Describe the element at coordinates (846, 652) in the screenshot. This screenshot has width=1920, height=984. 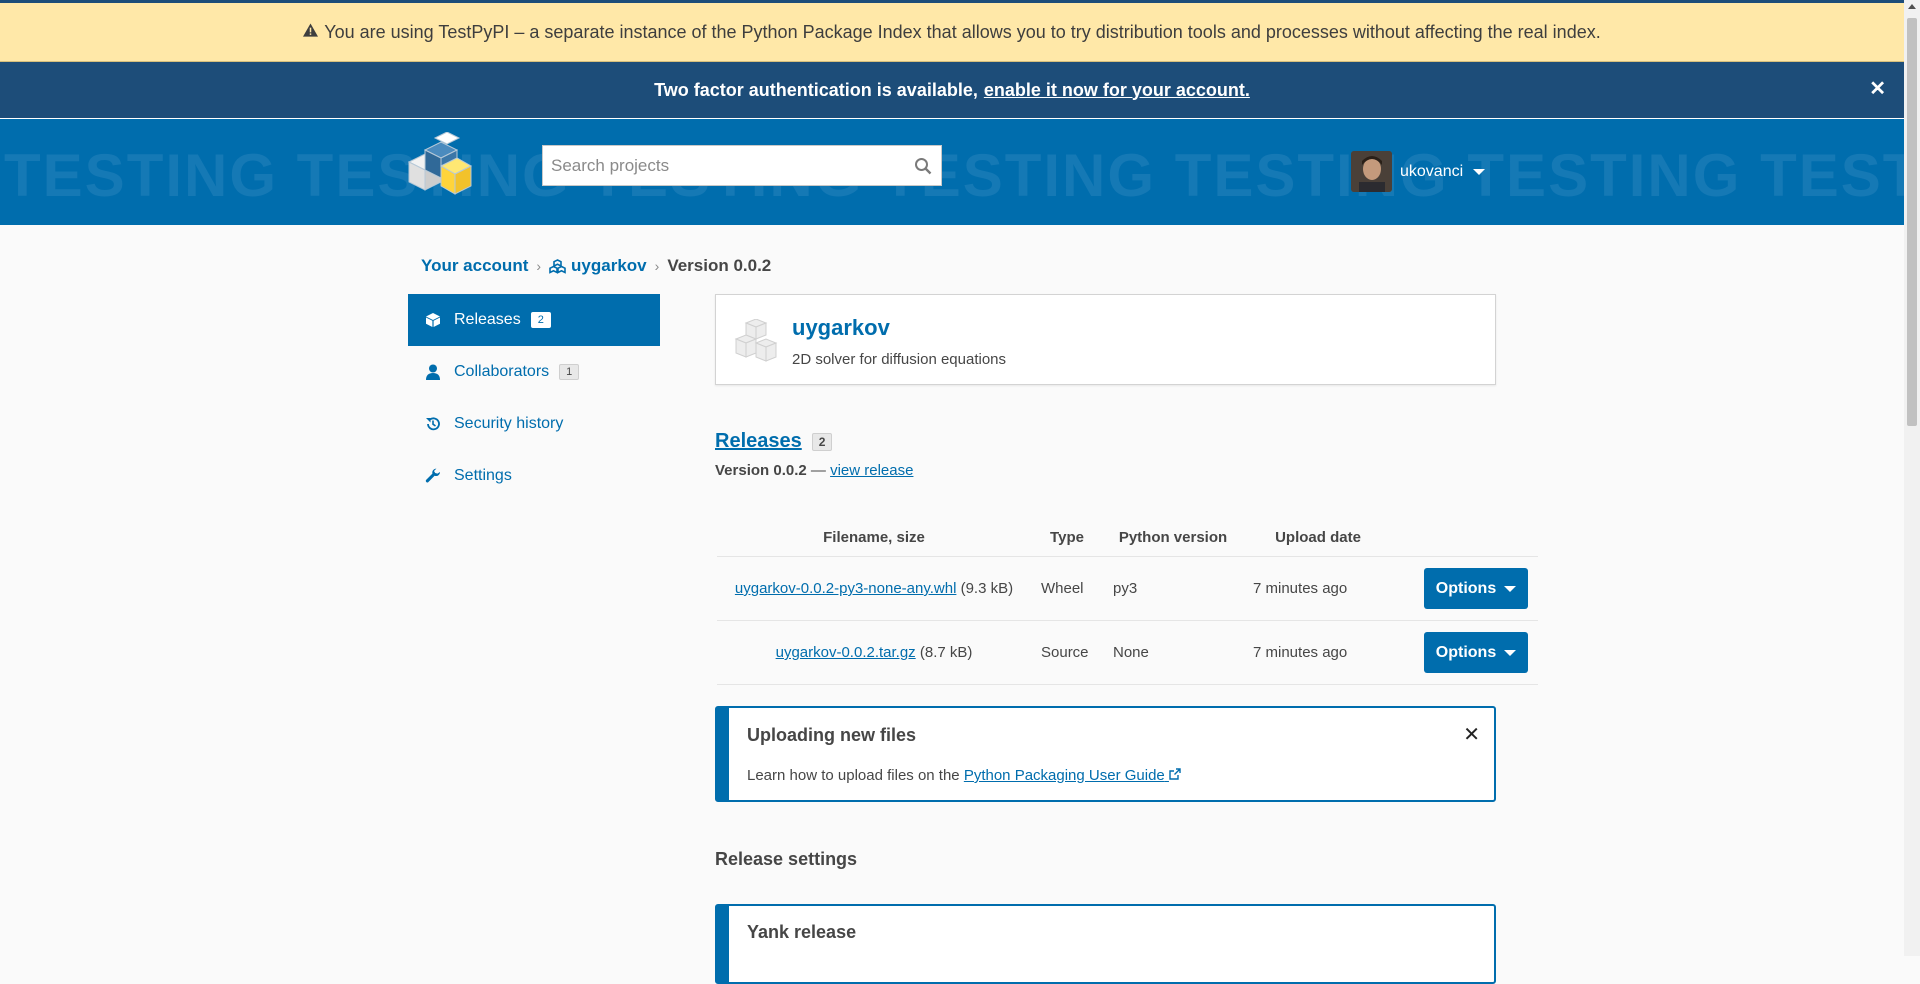
I see `file-download-link: uygarkov-0.0.2.tar.gz` at that location.